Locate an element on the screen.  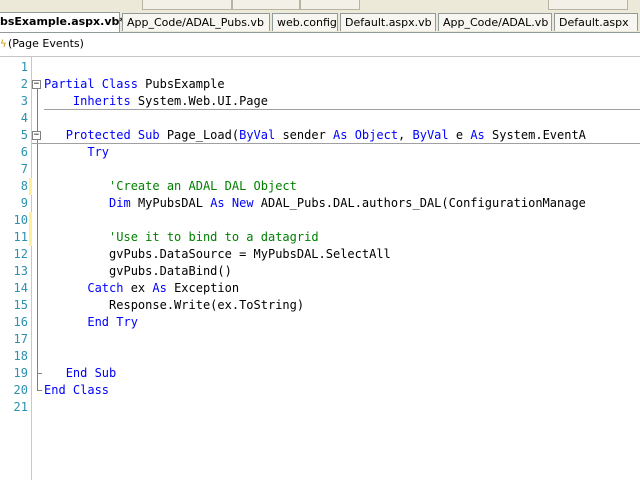
code-text: Partial Class PubsExample is located at coordinates (134, 84).